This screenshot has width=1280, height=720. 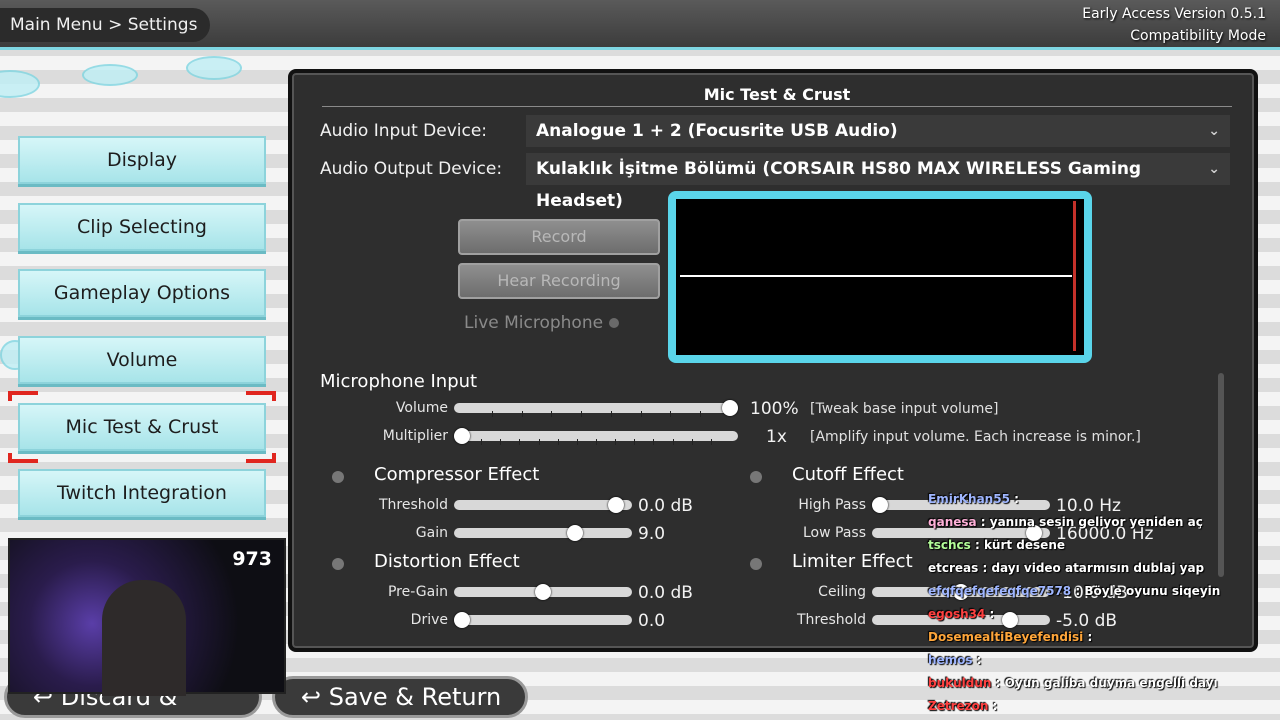 What do you see at coordinates (831, 620) in the screenshot?
I see `limiter-threshold-label: Threshold` at bounding box center [831, 620].